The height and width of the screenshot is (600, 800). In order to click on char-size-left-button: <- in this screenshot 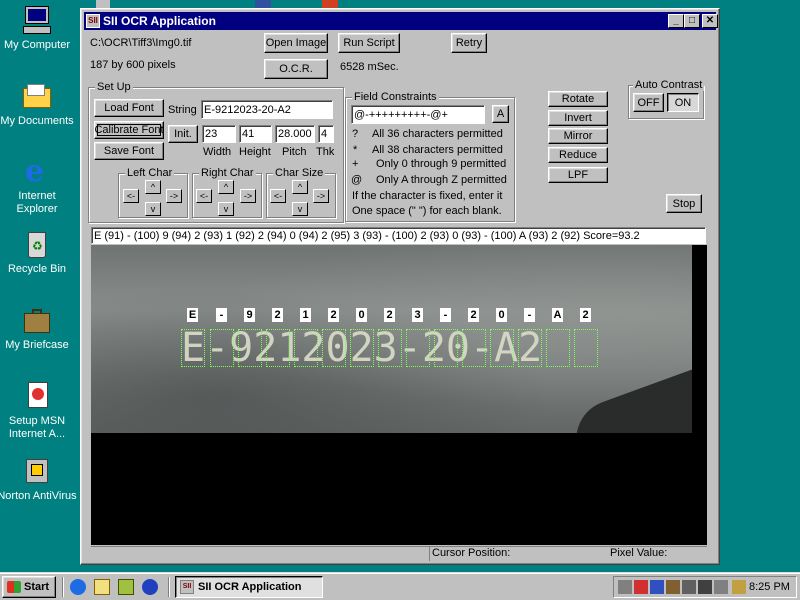, I will do `click(278, 196)`.